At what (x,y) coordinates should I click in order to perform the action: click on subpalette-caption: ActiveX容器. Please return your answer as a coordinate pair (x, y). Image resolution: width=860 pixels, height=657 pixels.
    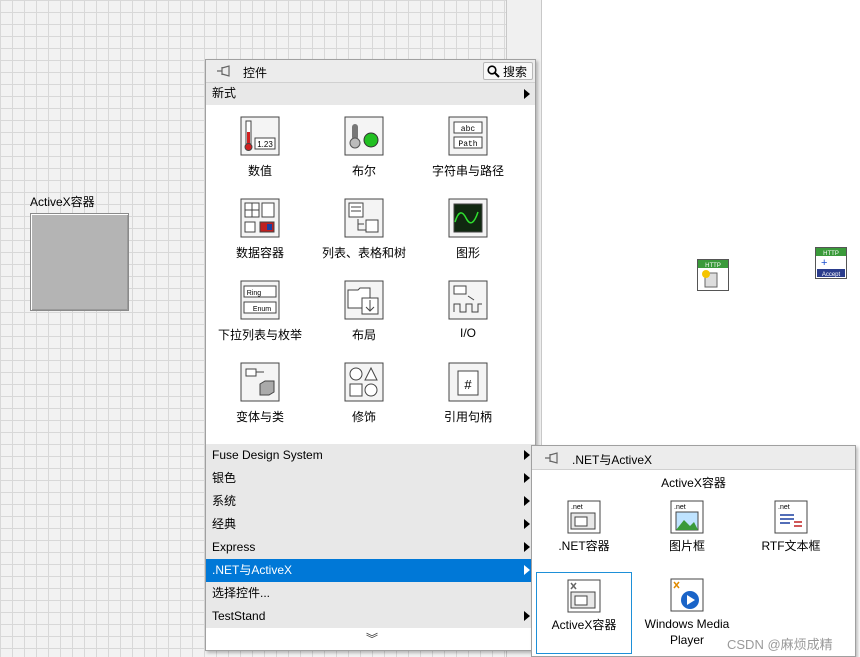
    Looking at the image, I should click on (693, 483).